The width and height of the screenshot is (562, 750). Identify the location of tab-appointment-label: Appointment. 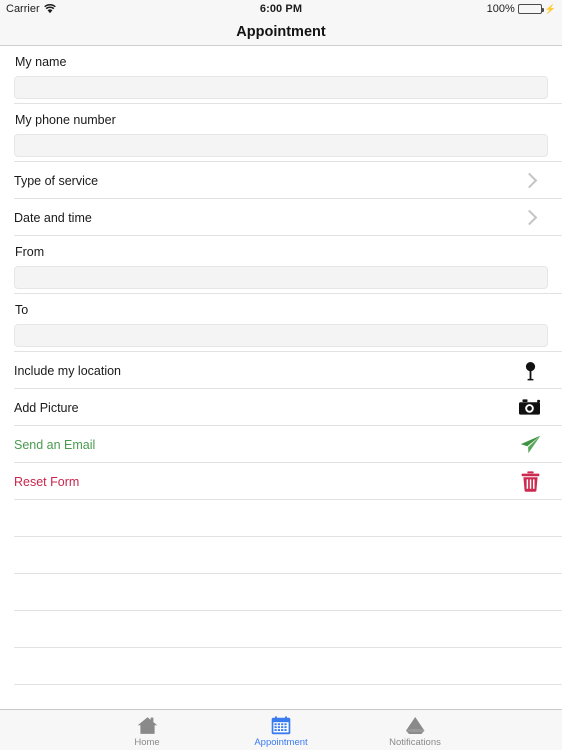
(281, 742).